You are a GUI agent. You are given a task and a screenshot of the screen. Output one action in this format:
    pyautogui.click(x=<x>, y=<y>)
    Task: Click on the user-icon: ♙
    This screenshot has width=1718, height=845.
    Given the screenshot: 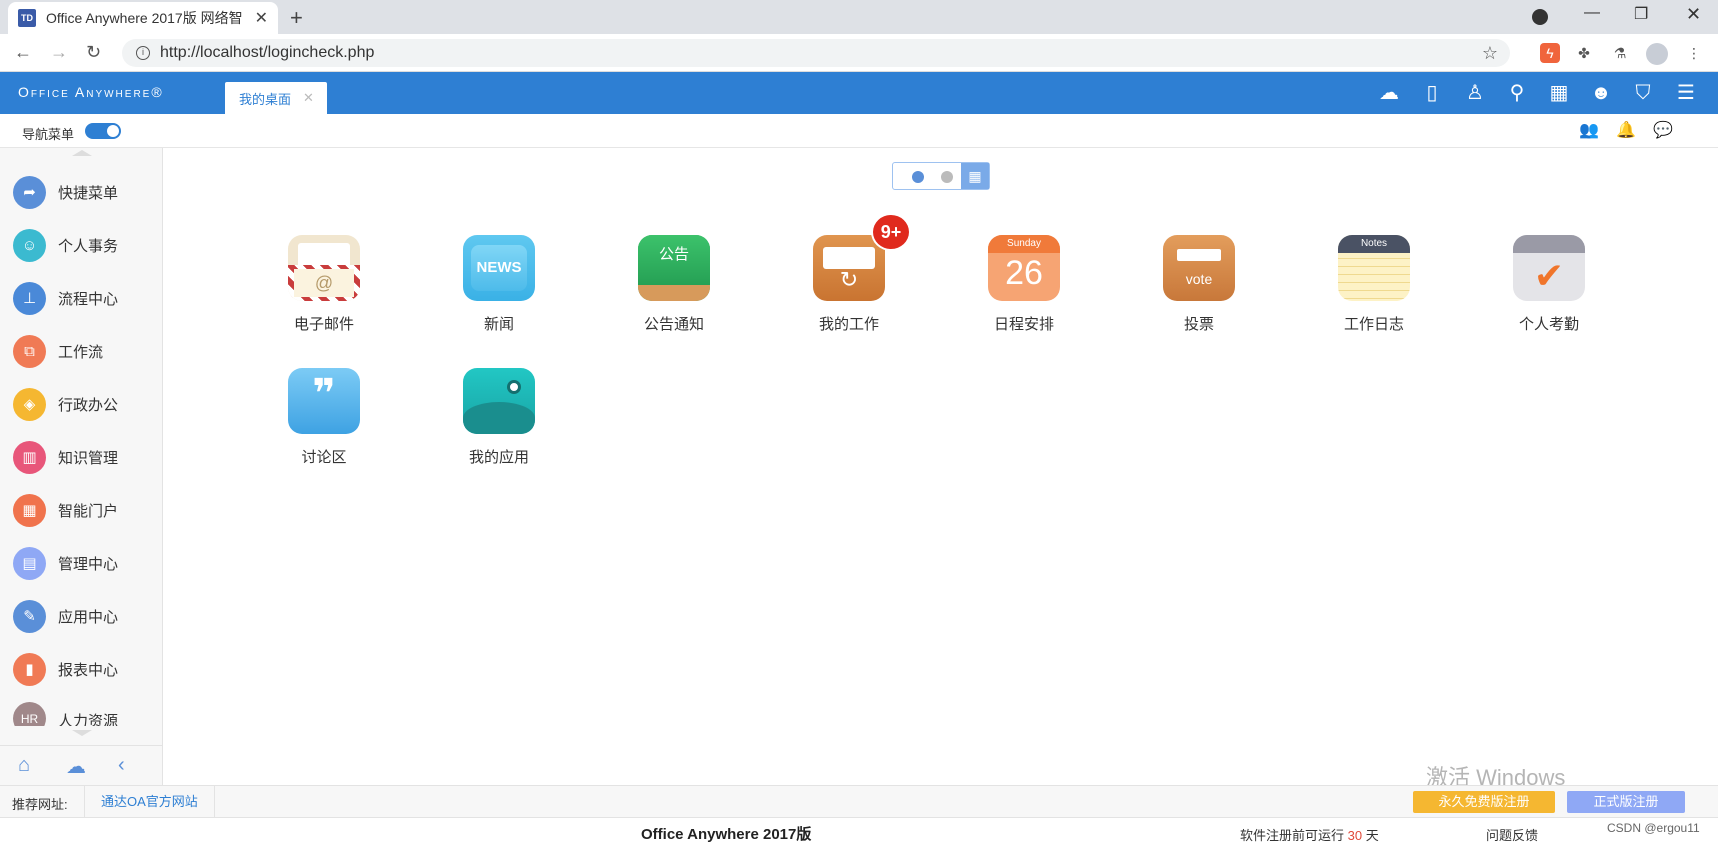 What is the action you would take?
    pyautogui.click(x=1475, y=93)
    